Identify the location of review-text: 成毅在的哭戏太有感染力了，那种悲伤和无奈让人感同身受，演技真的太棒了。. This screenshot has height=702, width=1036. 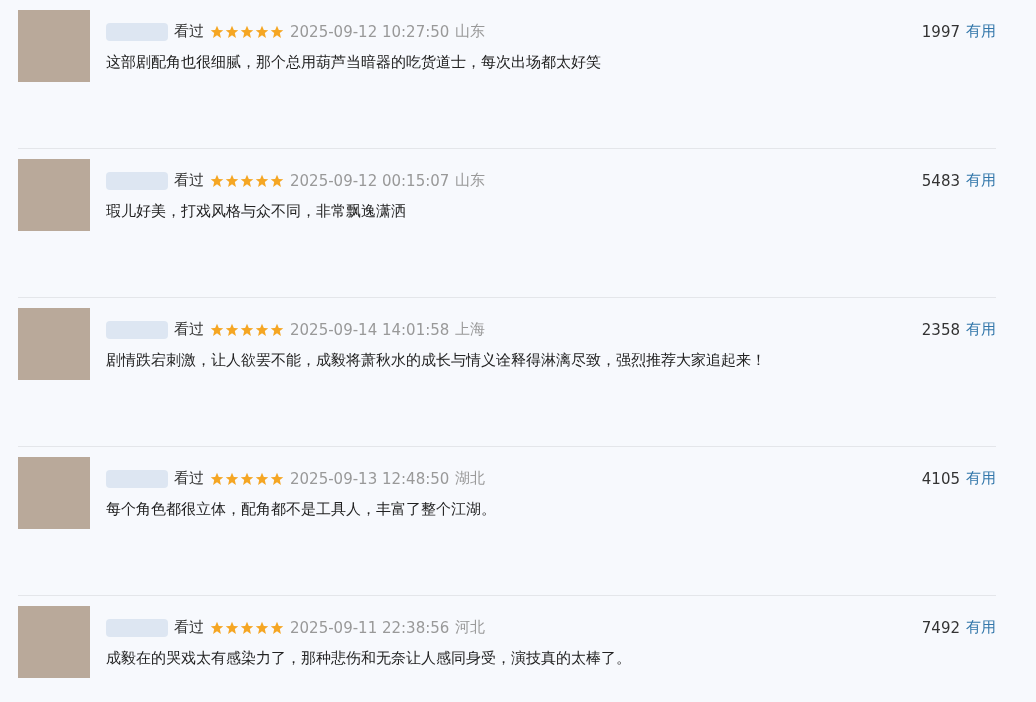
(369, 658).